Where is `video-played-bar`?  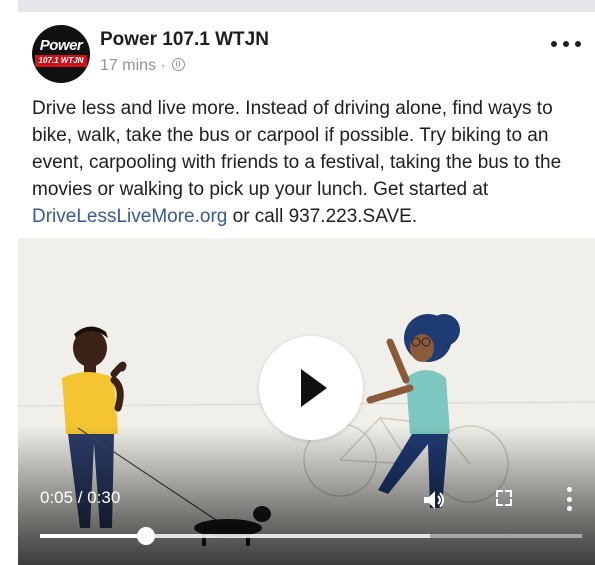 video-played-bar is located at coordinates (93, 536).